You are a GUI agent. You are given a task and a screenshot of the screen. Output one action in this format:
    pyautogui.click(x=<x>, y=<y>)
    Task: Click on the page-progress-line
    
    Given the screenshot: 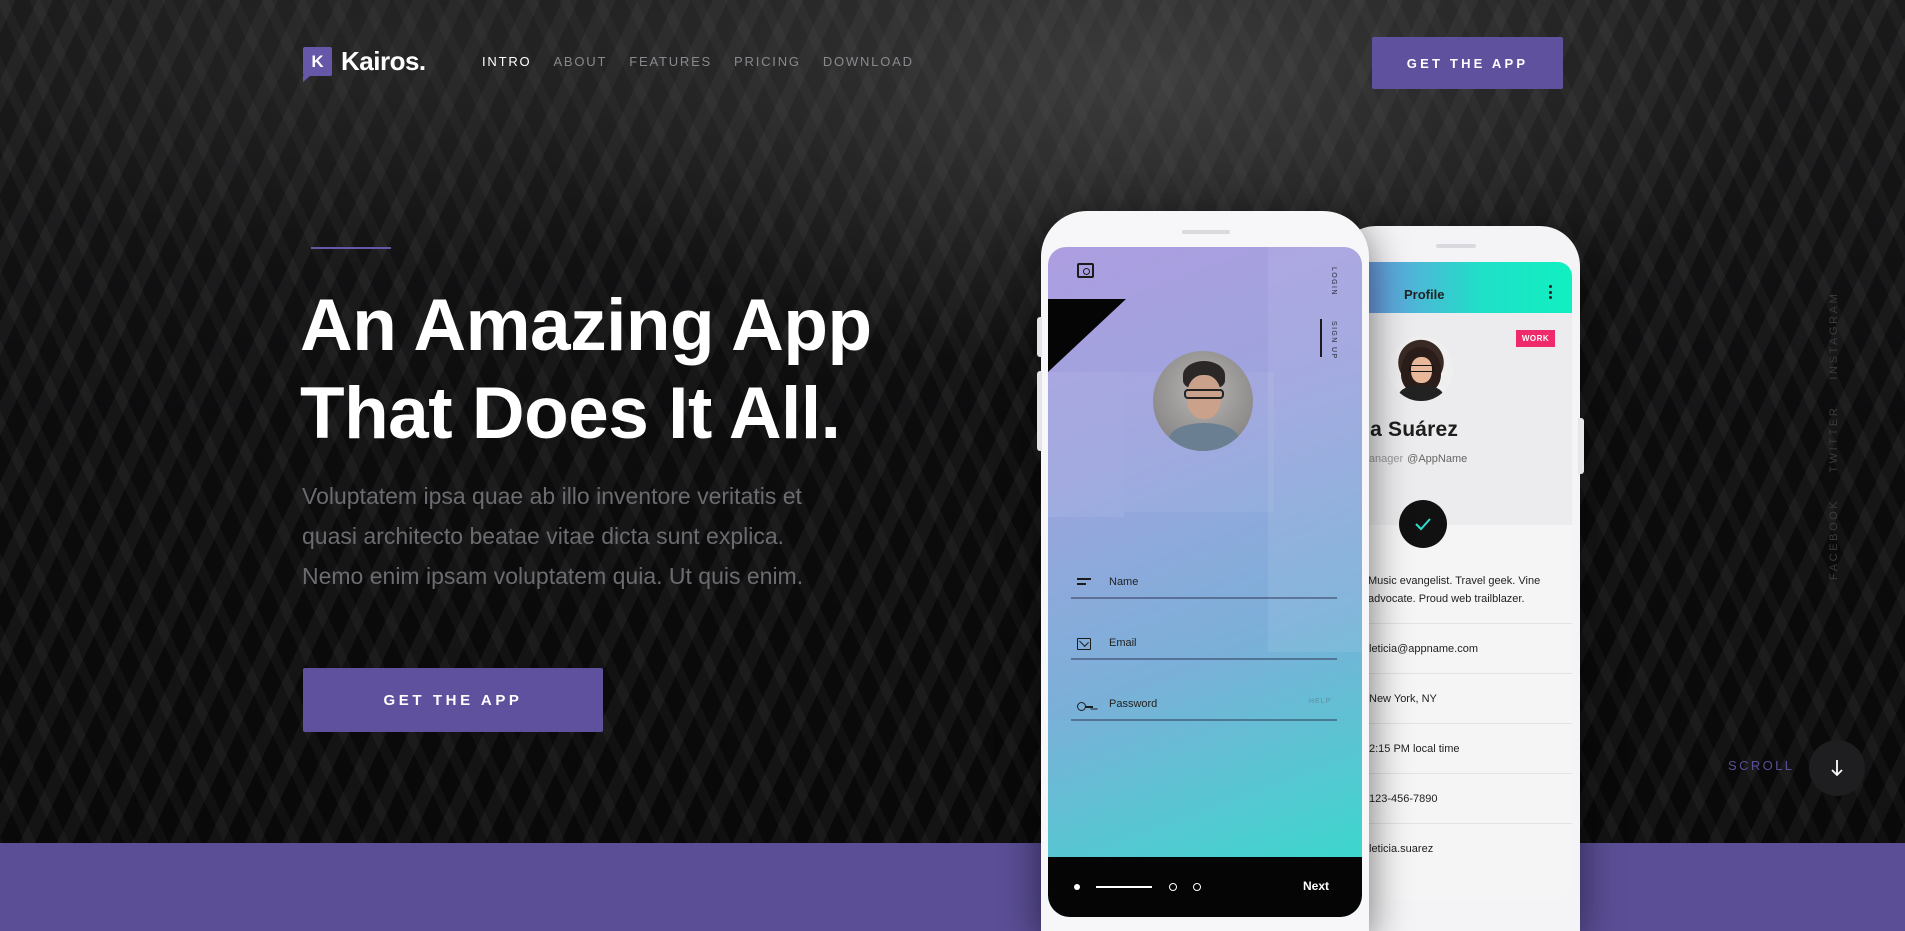 What is the action you would take?
    pyautogui.click(x=1124, y=887)
    